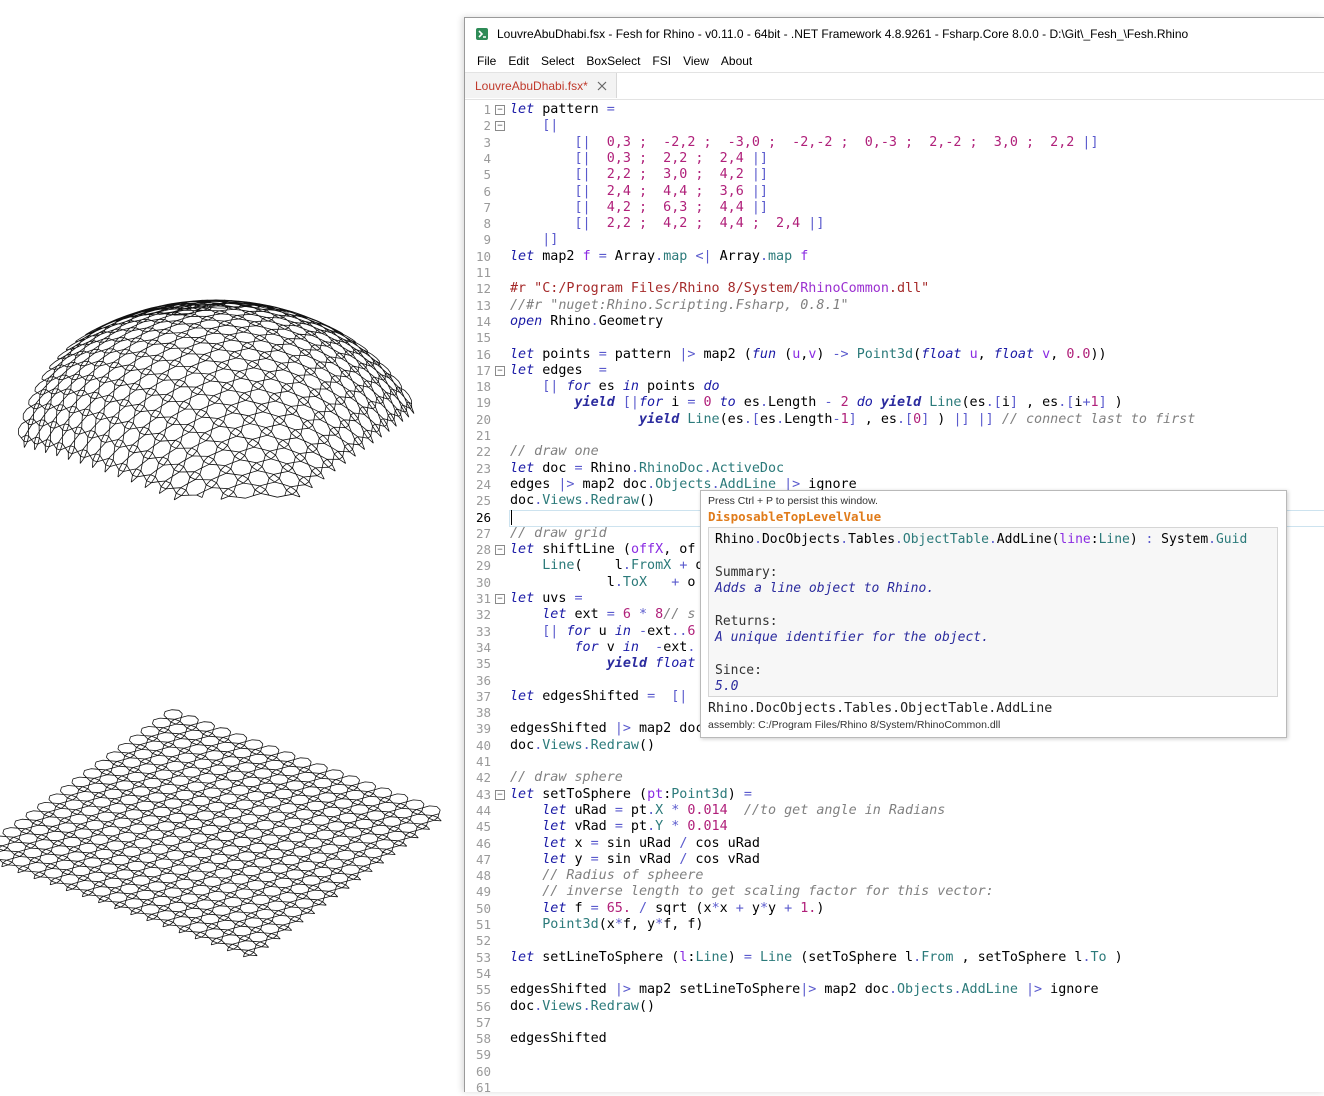  I want to click on code-text: let edgesShifted = [|, so click(598, 697).